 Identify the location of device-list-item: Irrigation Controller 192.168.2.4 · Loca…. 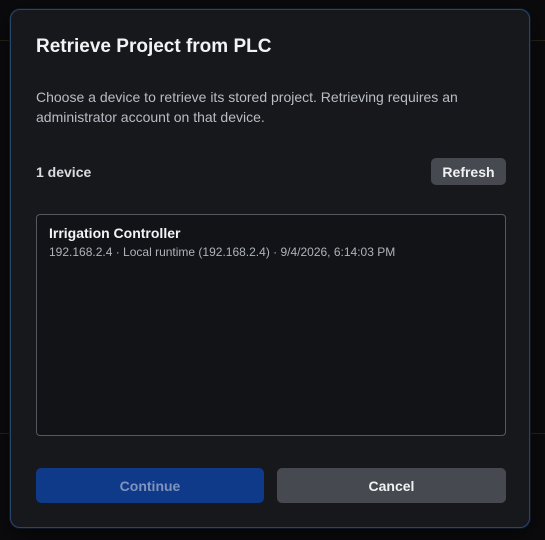
(271, 242).